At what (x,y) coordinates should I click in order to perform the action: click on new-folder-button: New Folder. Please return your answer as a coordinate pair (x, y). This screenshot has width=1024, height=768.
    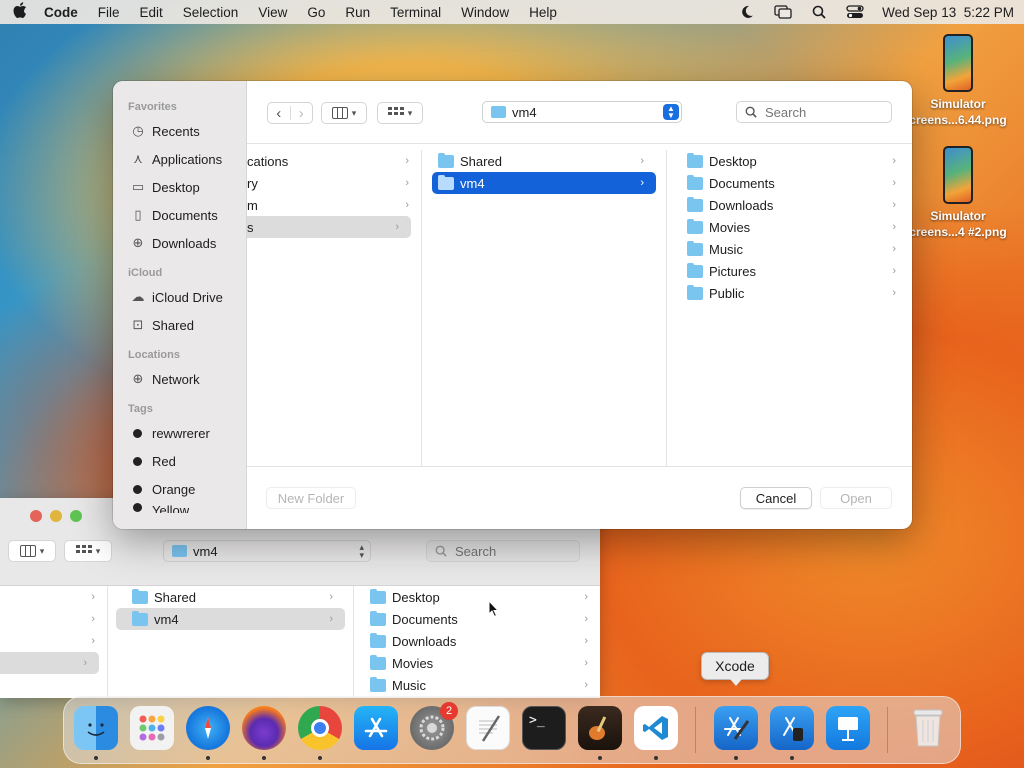
    Looking at the image, I should click on (311, 498).